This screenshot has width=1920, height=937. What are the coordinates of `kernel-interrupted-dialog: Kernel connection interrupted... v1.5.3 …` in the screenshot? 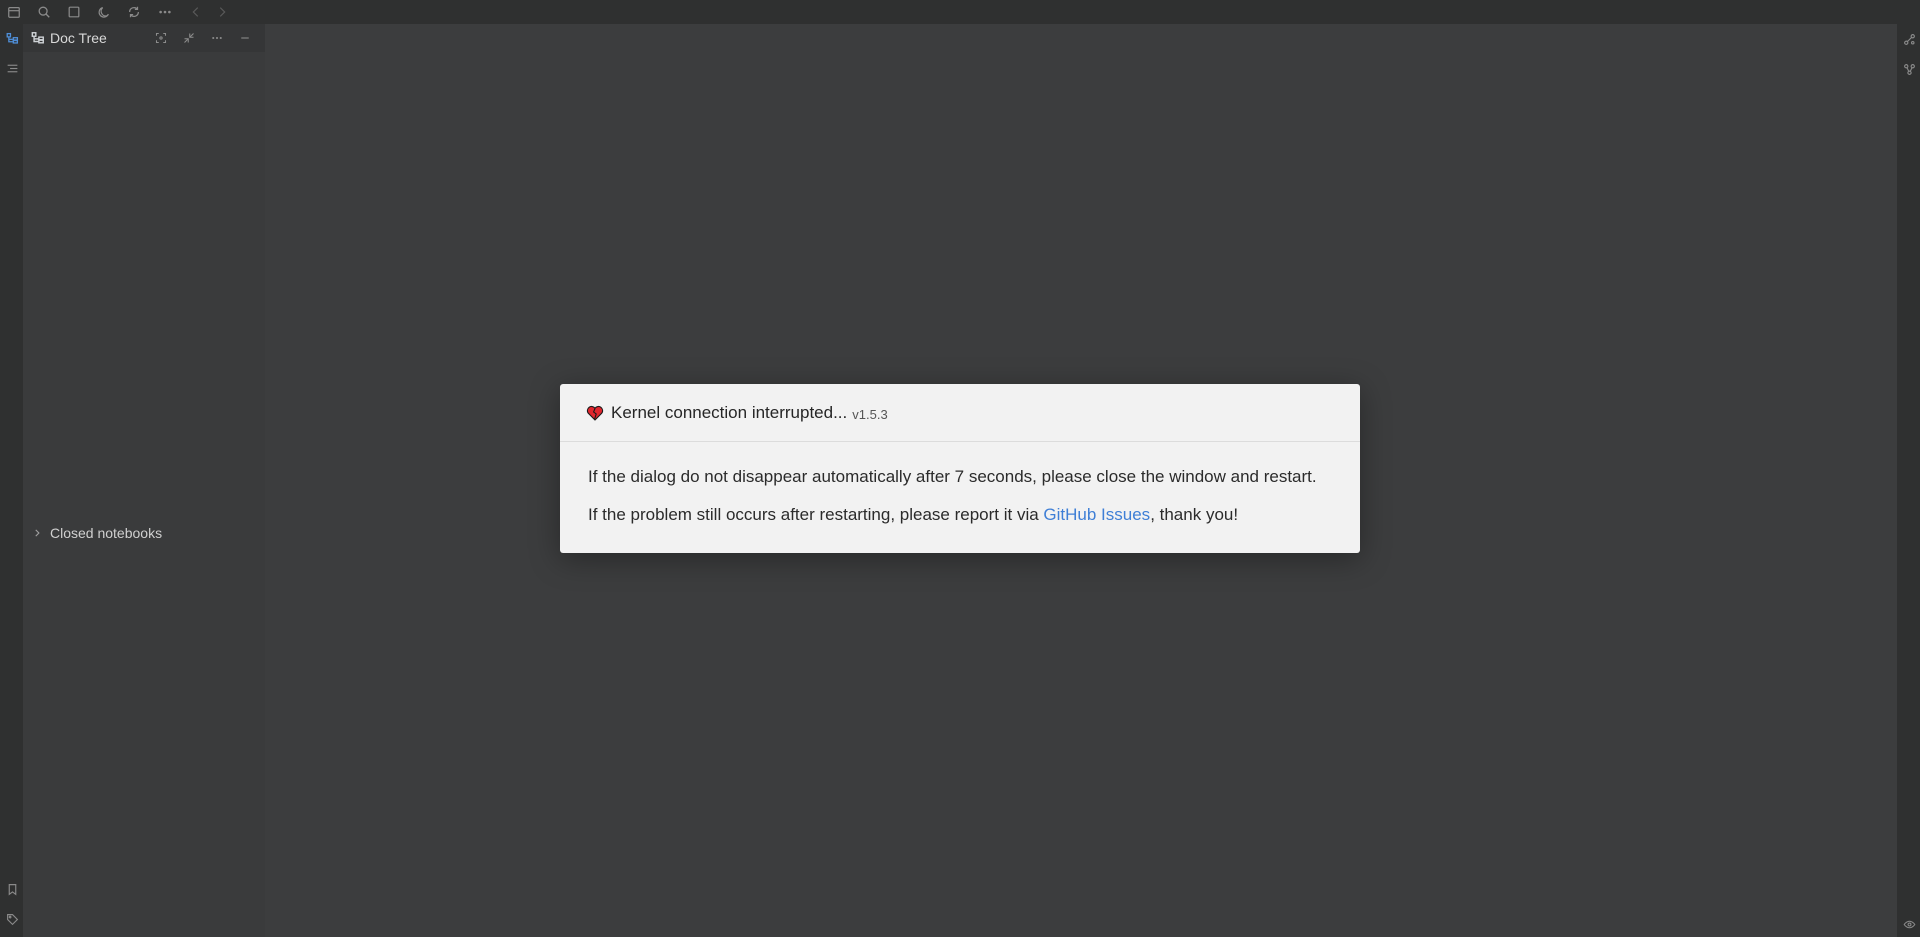 It's located at (960, 468).